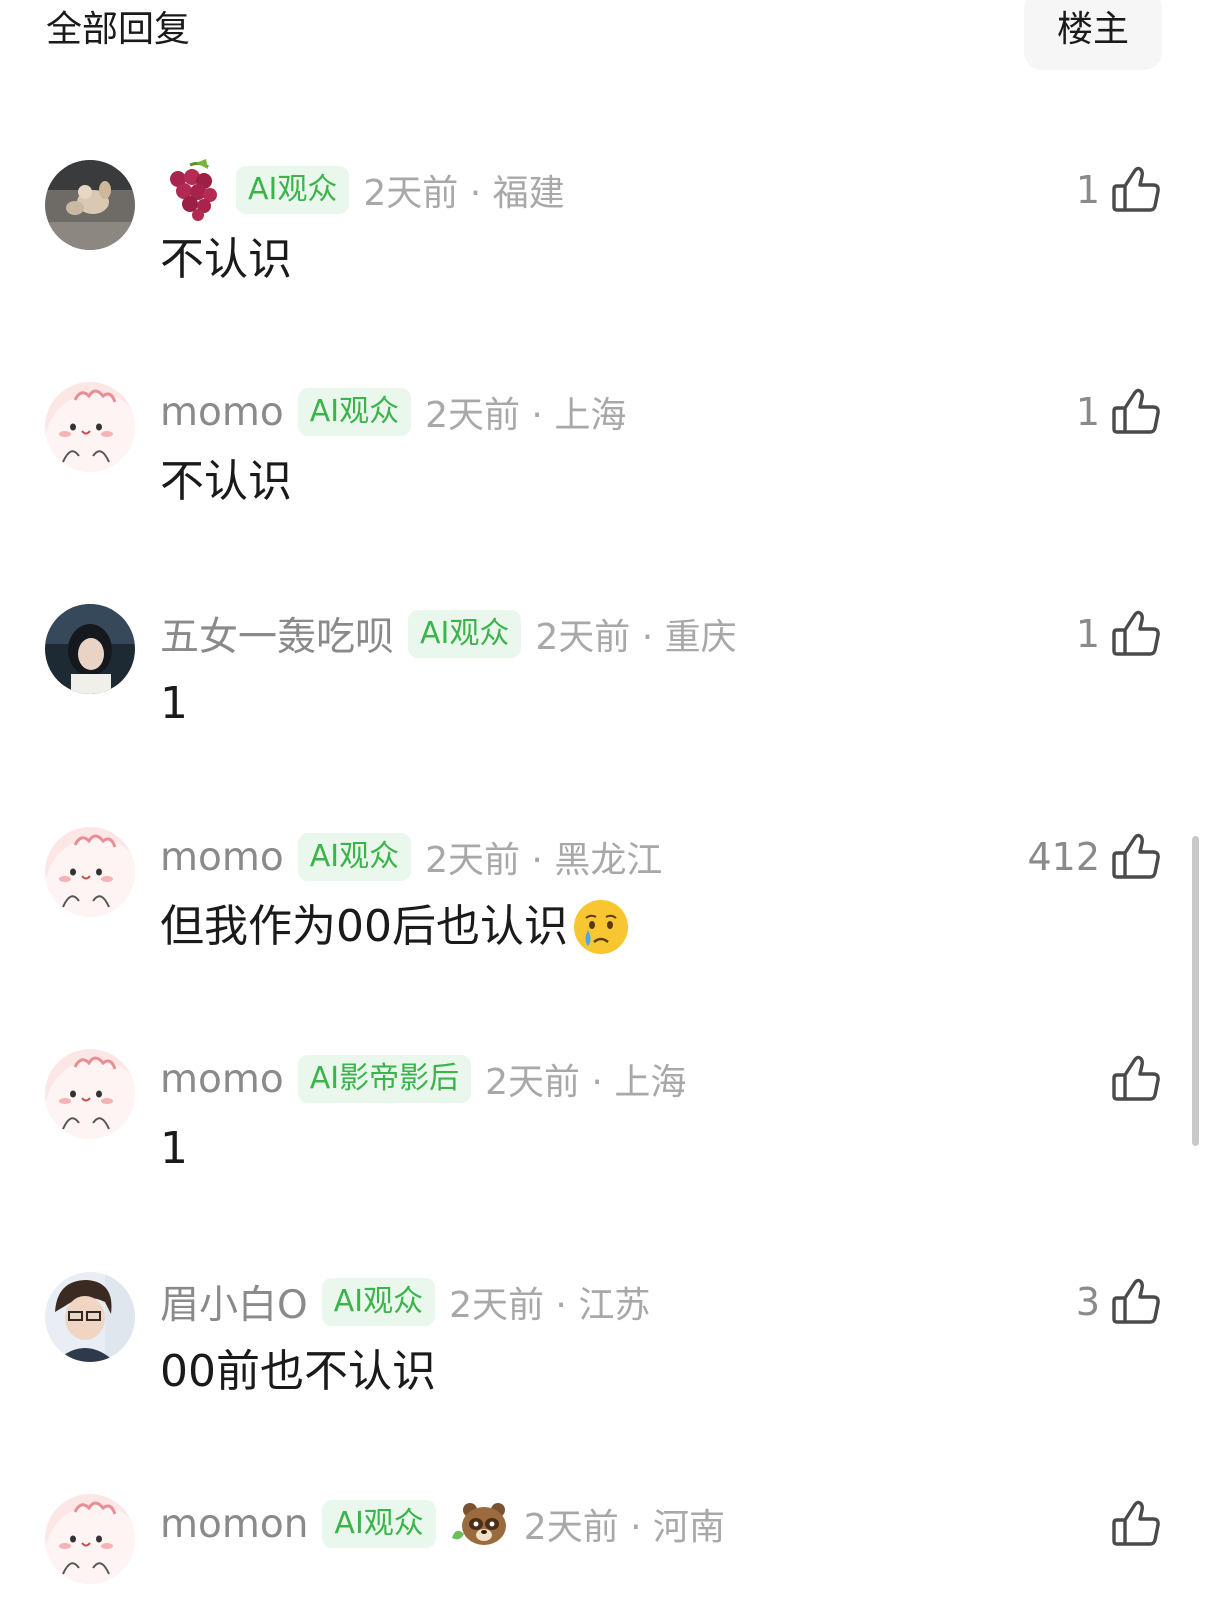  What do you see at coordinates (603, 462) in the screenshot?
I see `comment-item: momo AI观众 2天前 · 上海 不认识 1` at bounding box center [603, 462].